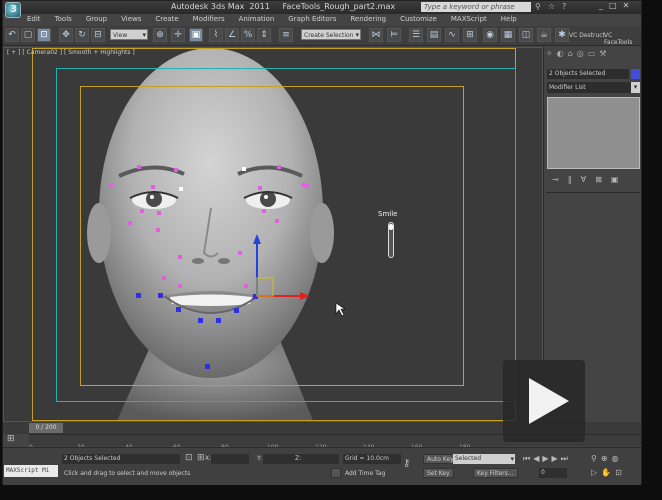 The height and width of the screenshot is (500, 662). I want to click on goto-end-icon: ⏭, so click(564, 459).